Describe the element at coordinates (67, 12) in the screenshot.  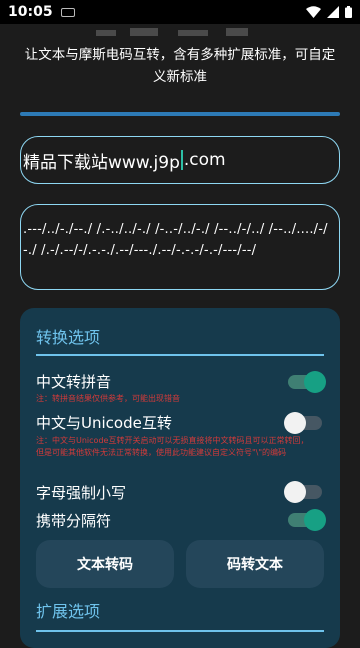
I see `keyboard-icon` at that location.